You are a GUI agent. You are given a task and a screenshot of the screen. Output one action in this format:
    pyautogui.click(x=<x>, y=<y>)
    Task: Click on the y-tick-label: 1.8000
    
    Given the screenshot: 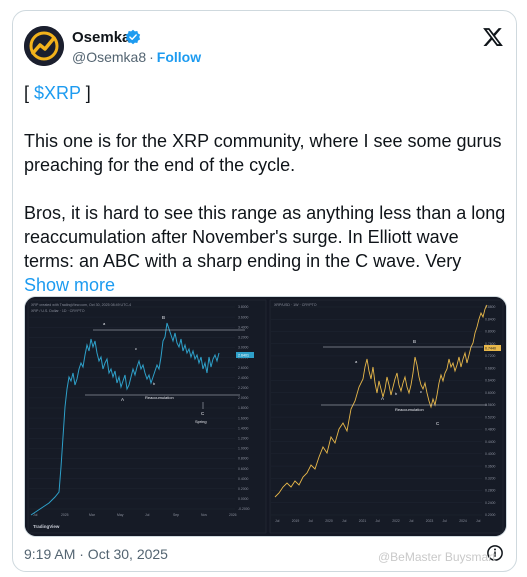 What is the action you would take?
    pyautogui.click(x=243, y=408)
    